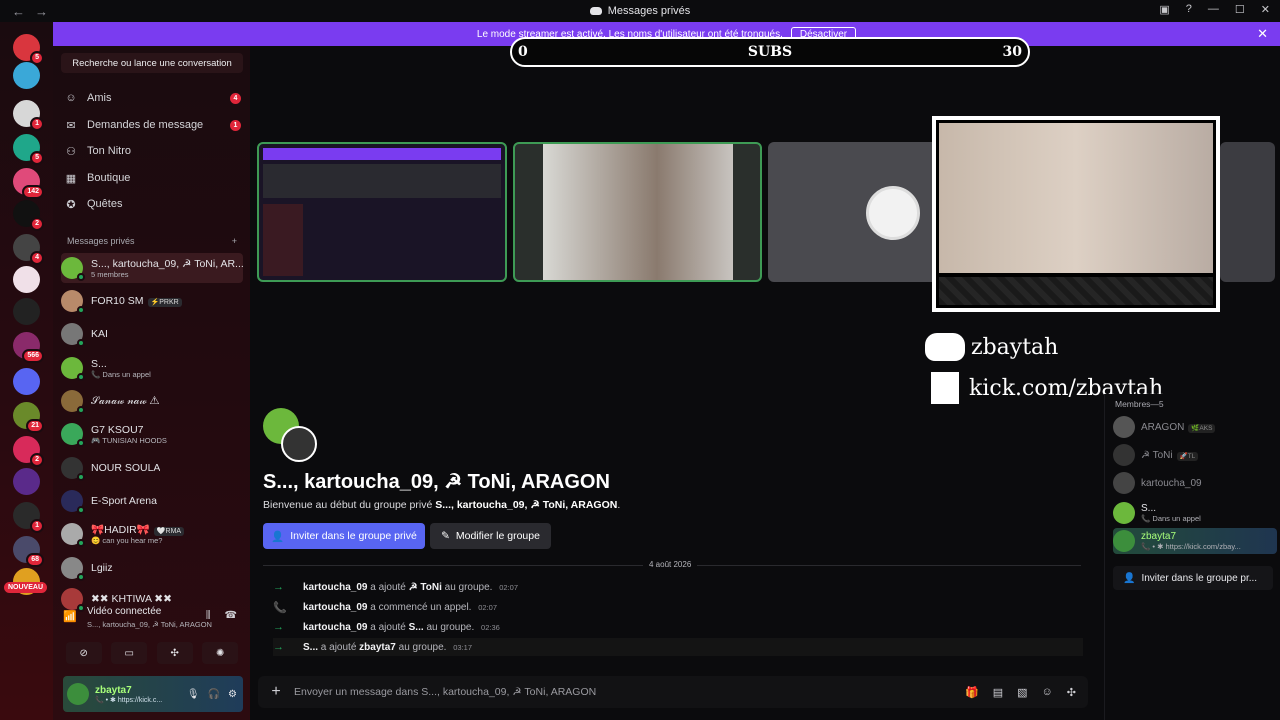 The width and height of the screenshot is (1280, 720). I want to click on user-panel: zbayta7 📞 • ✱ https://kick.c... 🎙 🎧 ⚙, so click(153, 694).